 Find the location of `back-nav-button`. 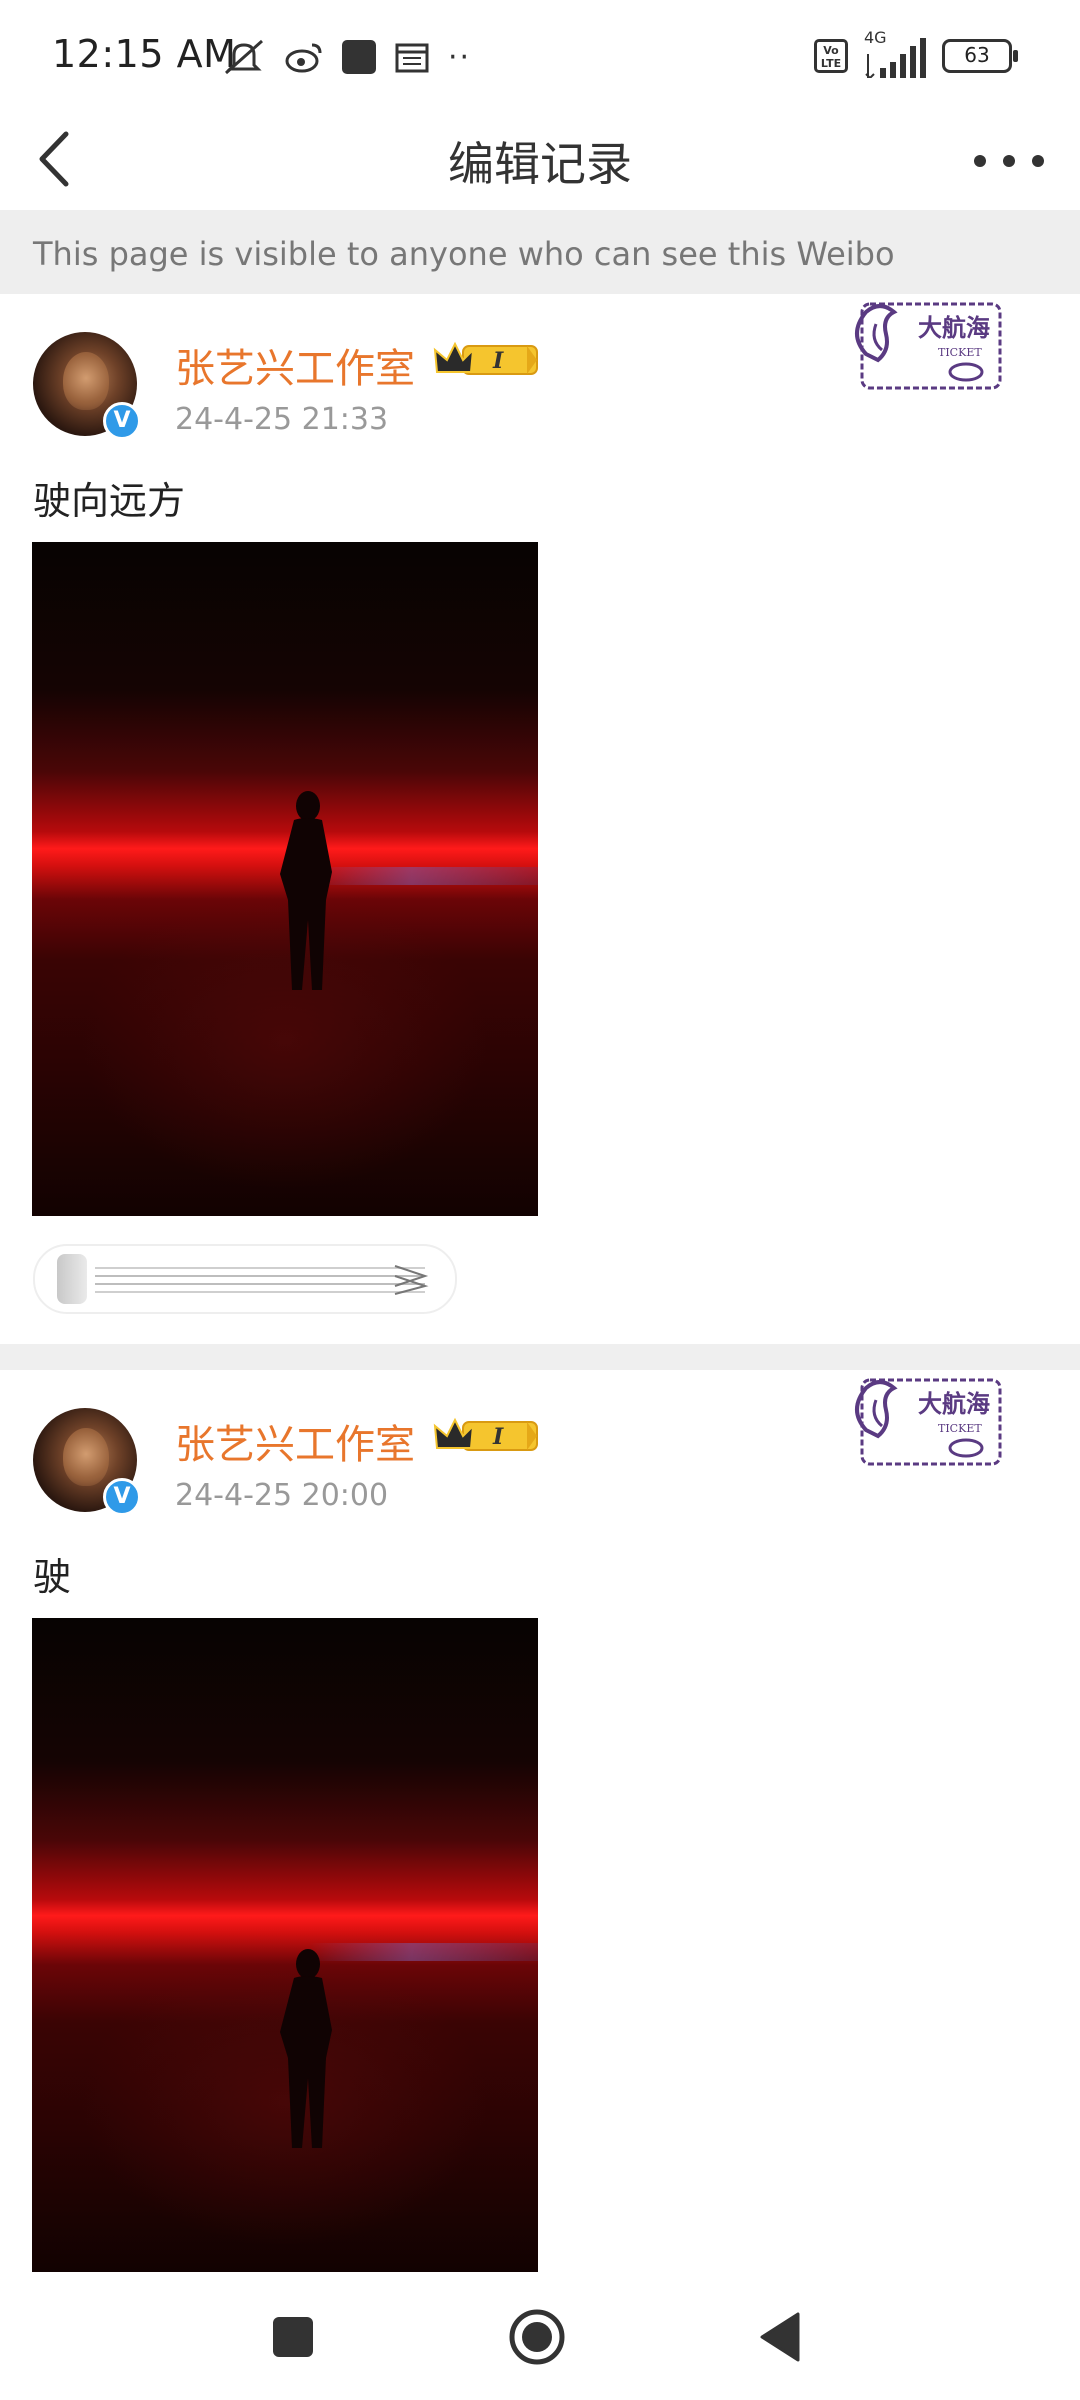

back-nav-button is located at coordinates (781, 2337).